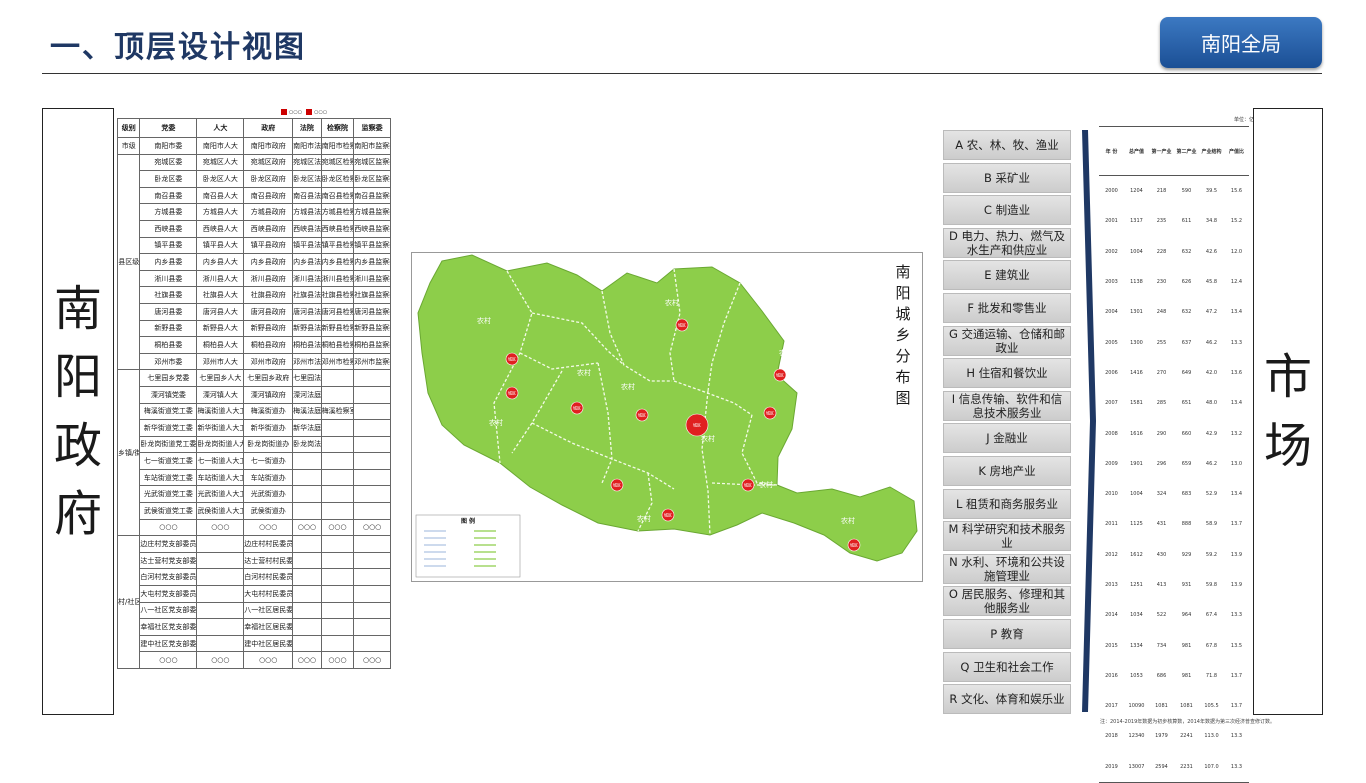 This screenshot has width=1366, height=783. I want to click on stats-cell: 1979, so click(1161, 736).